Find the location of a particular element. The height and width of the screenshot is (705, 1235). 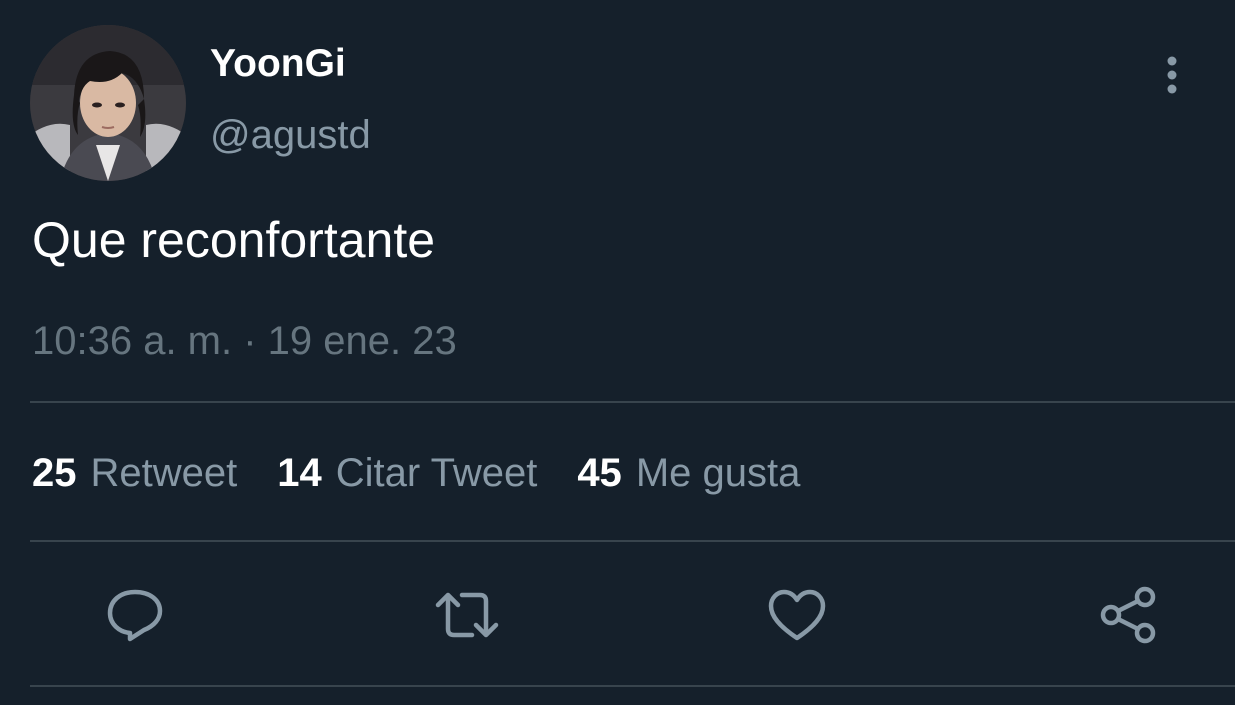

more-vertical-icon is located at coordinates (1172, 75).